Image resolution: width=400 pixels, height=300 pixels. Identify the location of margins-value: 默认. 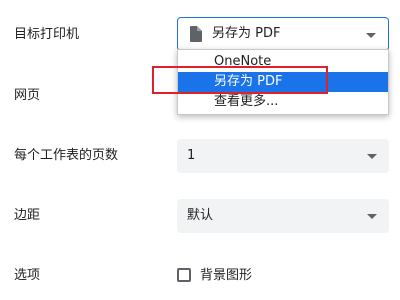
(200, 215).